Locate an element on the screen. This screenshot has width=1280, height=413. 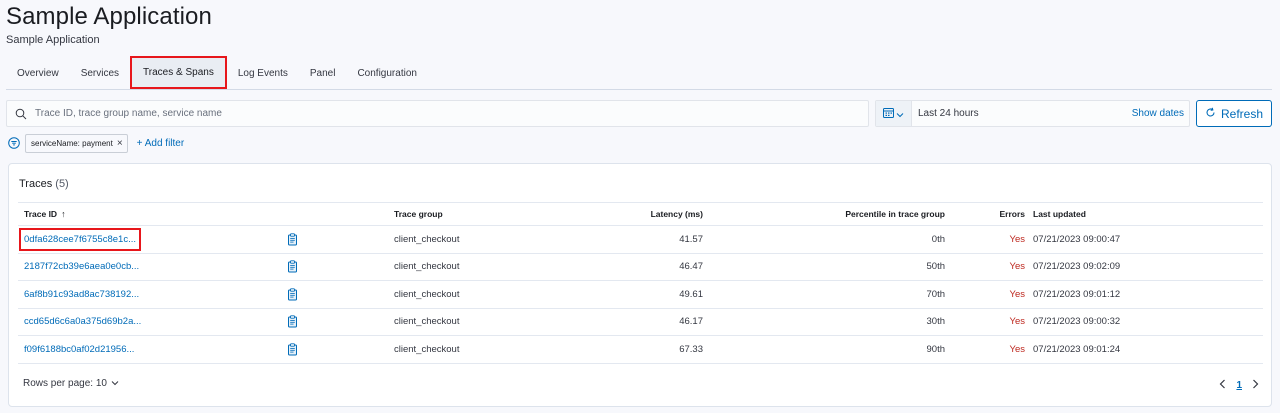
chevron-right-icon is located at coordinates (1255, 385).